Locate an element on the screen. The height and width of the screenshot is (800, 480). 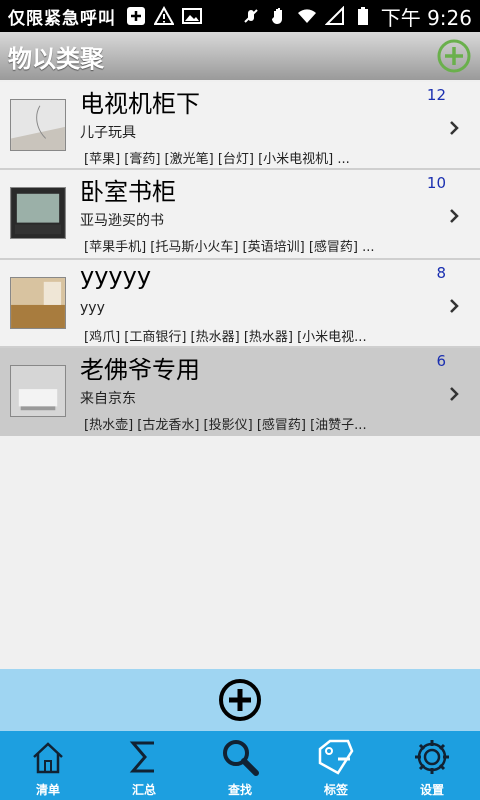
action-bar: 物以类聚 is located at coordinates (240, 56).